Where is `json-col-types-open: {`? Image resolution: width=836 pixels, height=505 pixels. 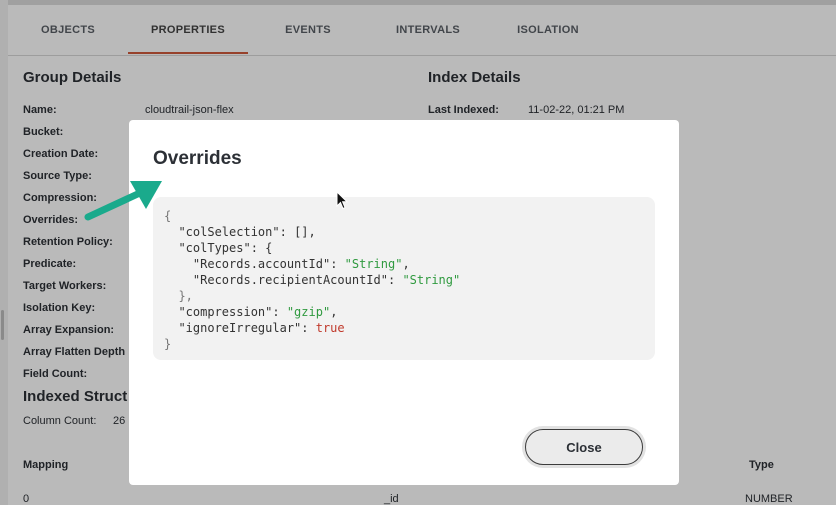 json-col-types-open: { is located at coordinates (269, 248).